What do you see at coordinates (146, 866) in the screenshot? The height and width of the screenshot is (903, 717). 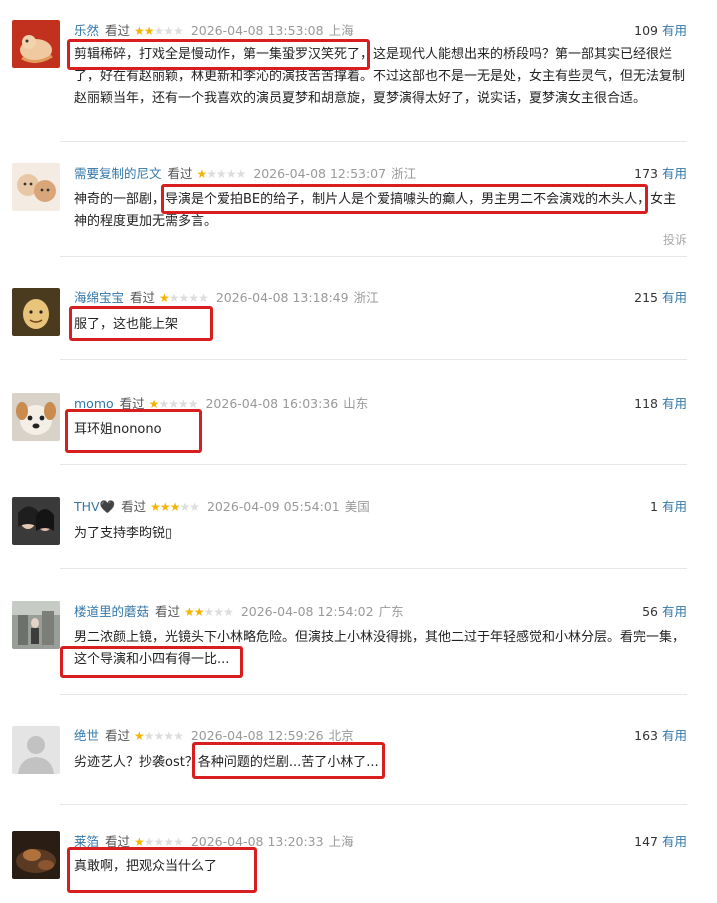 I see `comment-line: 真敢啊，把观众当什么了` at bounding box center [146, 866].